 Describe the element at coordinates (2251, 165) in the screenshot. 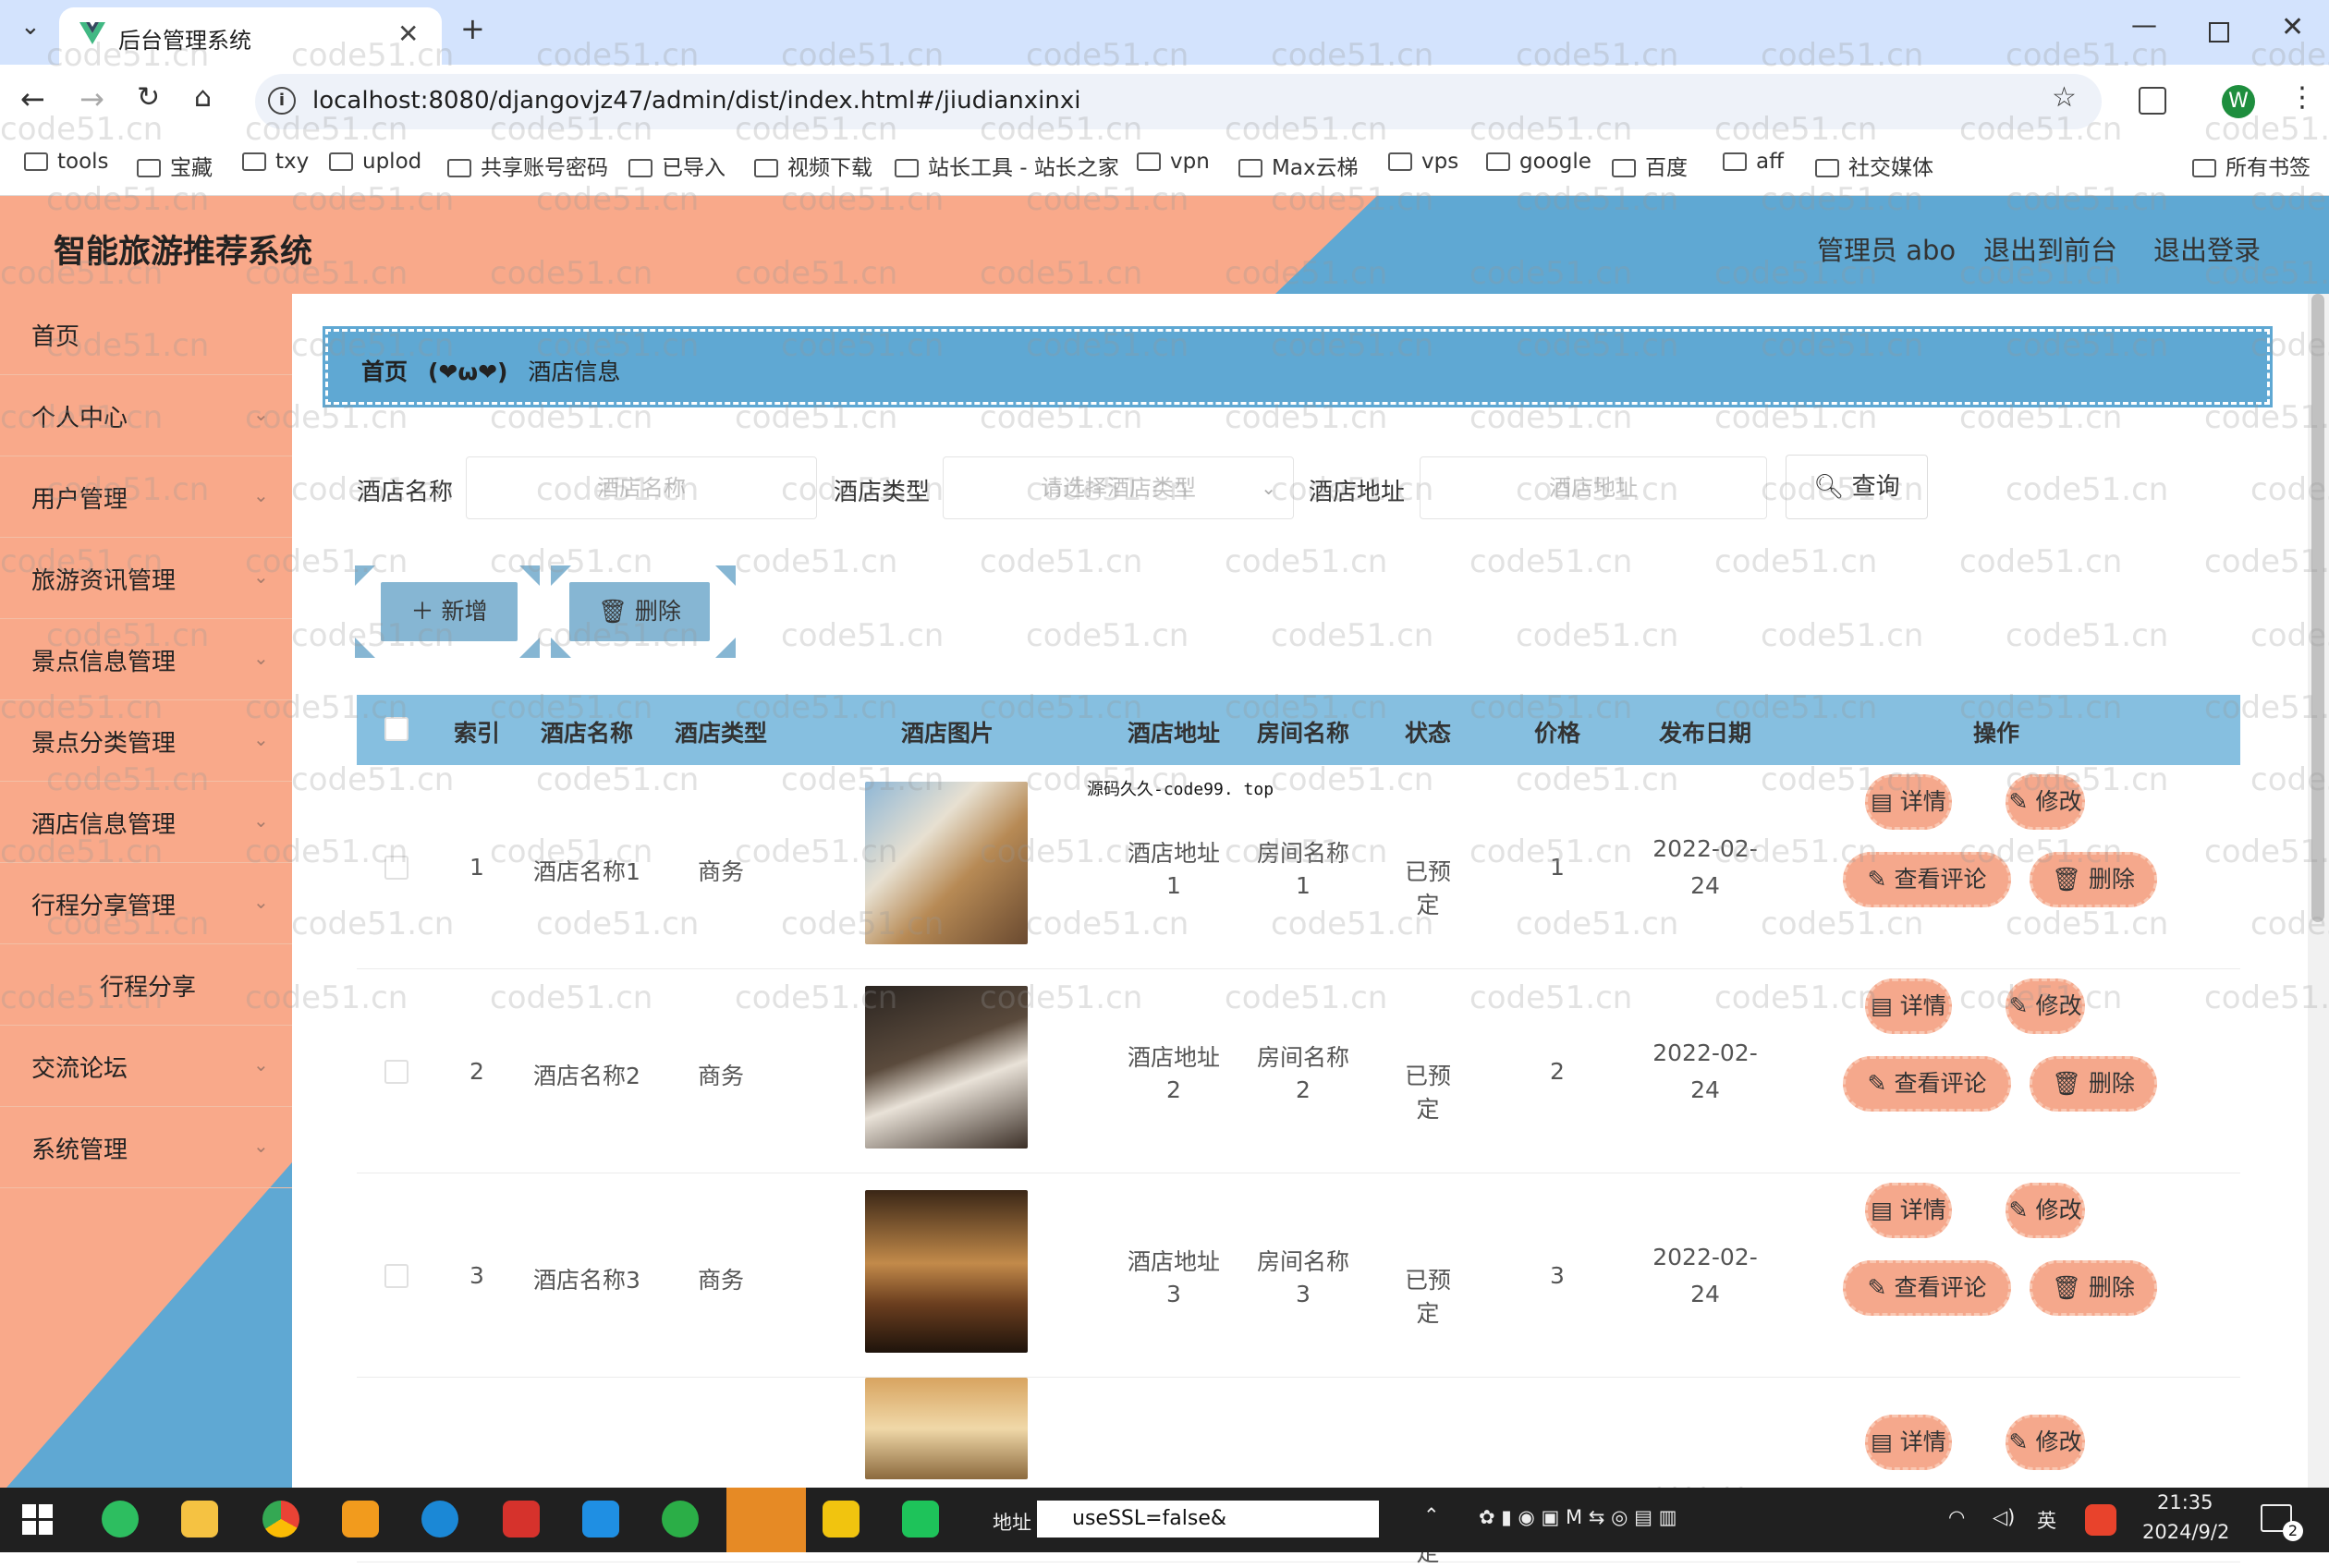

I see `all-bookmarks: 所有书签` at that location.